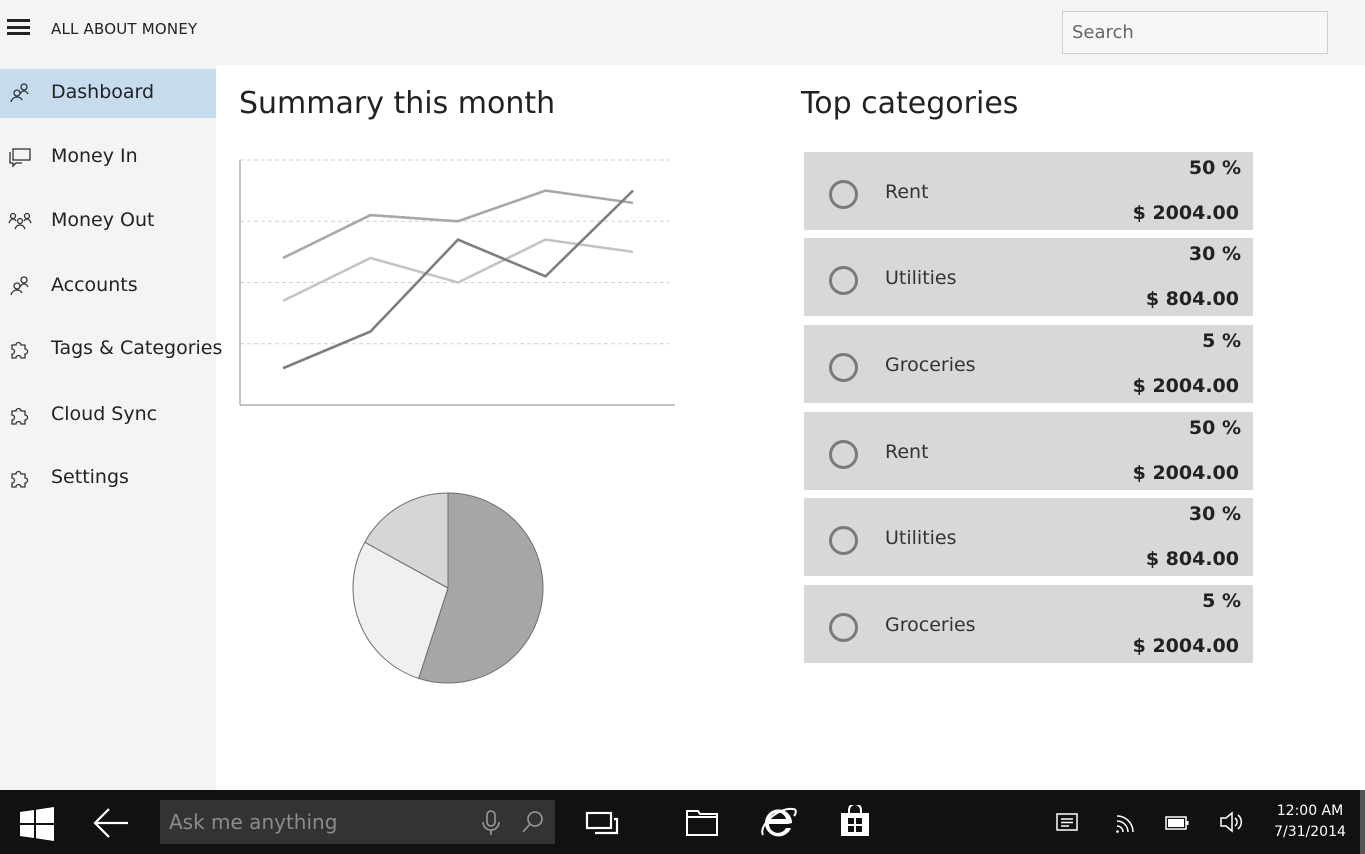 The height and width of the screenshot is (854, 1365). I want to click on windows-start-icon, so click(37, 824).